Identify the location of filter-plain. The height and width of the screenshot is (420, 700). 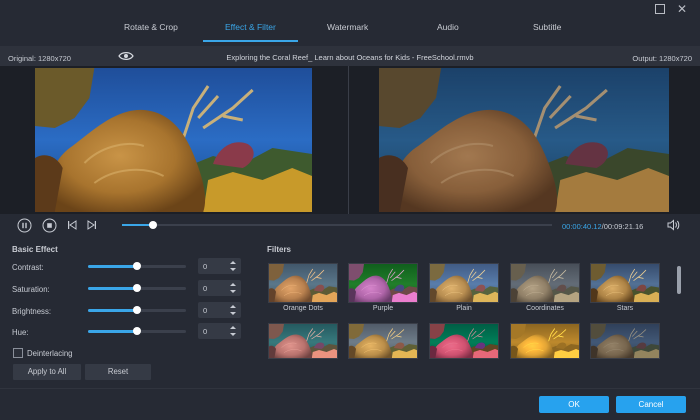
(464, 283).